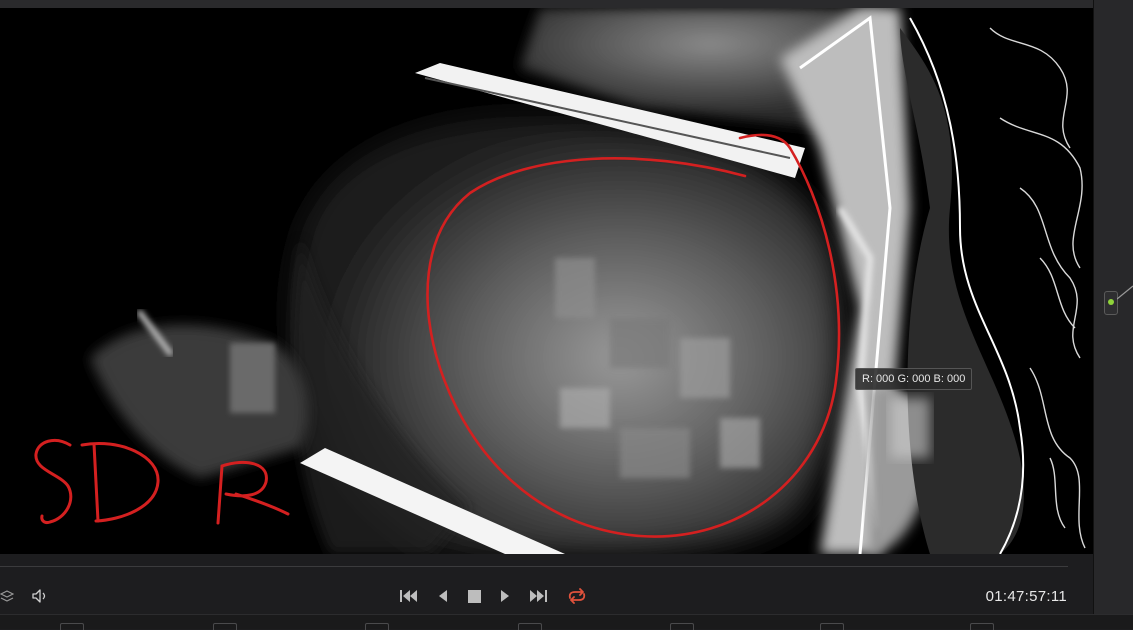 The height and width of the screenshot is (630, 1133). Describe the element at coordinates (1026, 596) in the screenshot. I see `timecode-display: 01:47:57:11` at that location.